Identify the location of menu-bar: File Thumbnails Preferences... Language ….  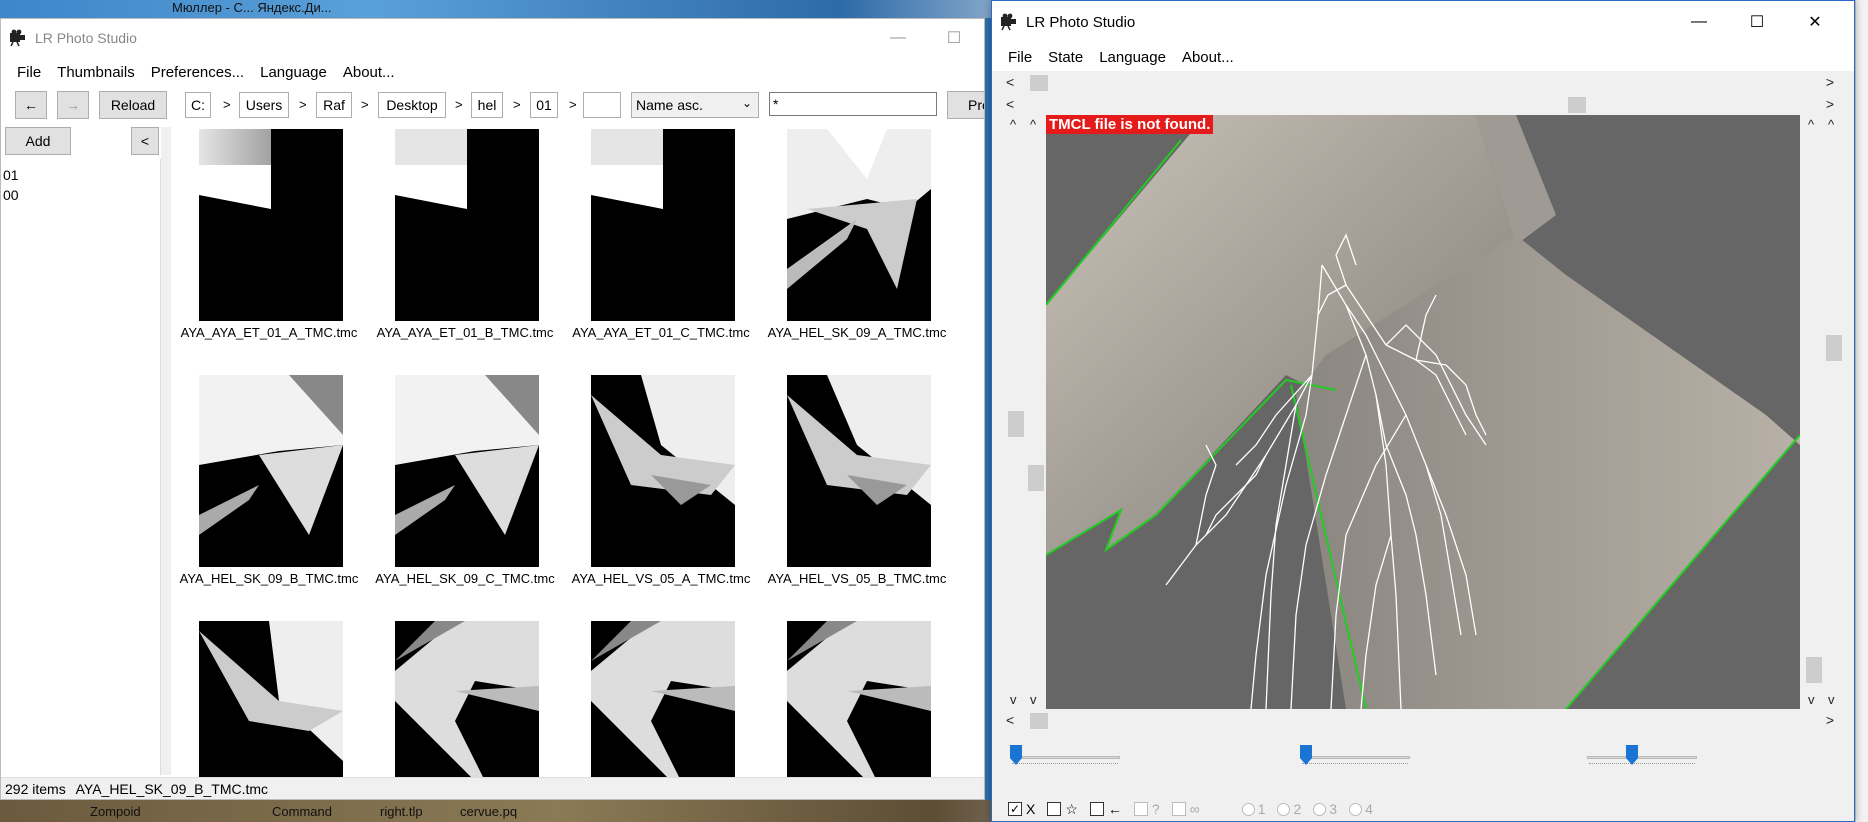
(492, 72).